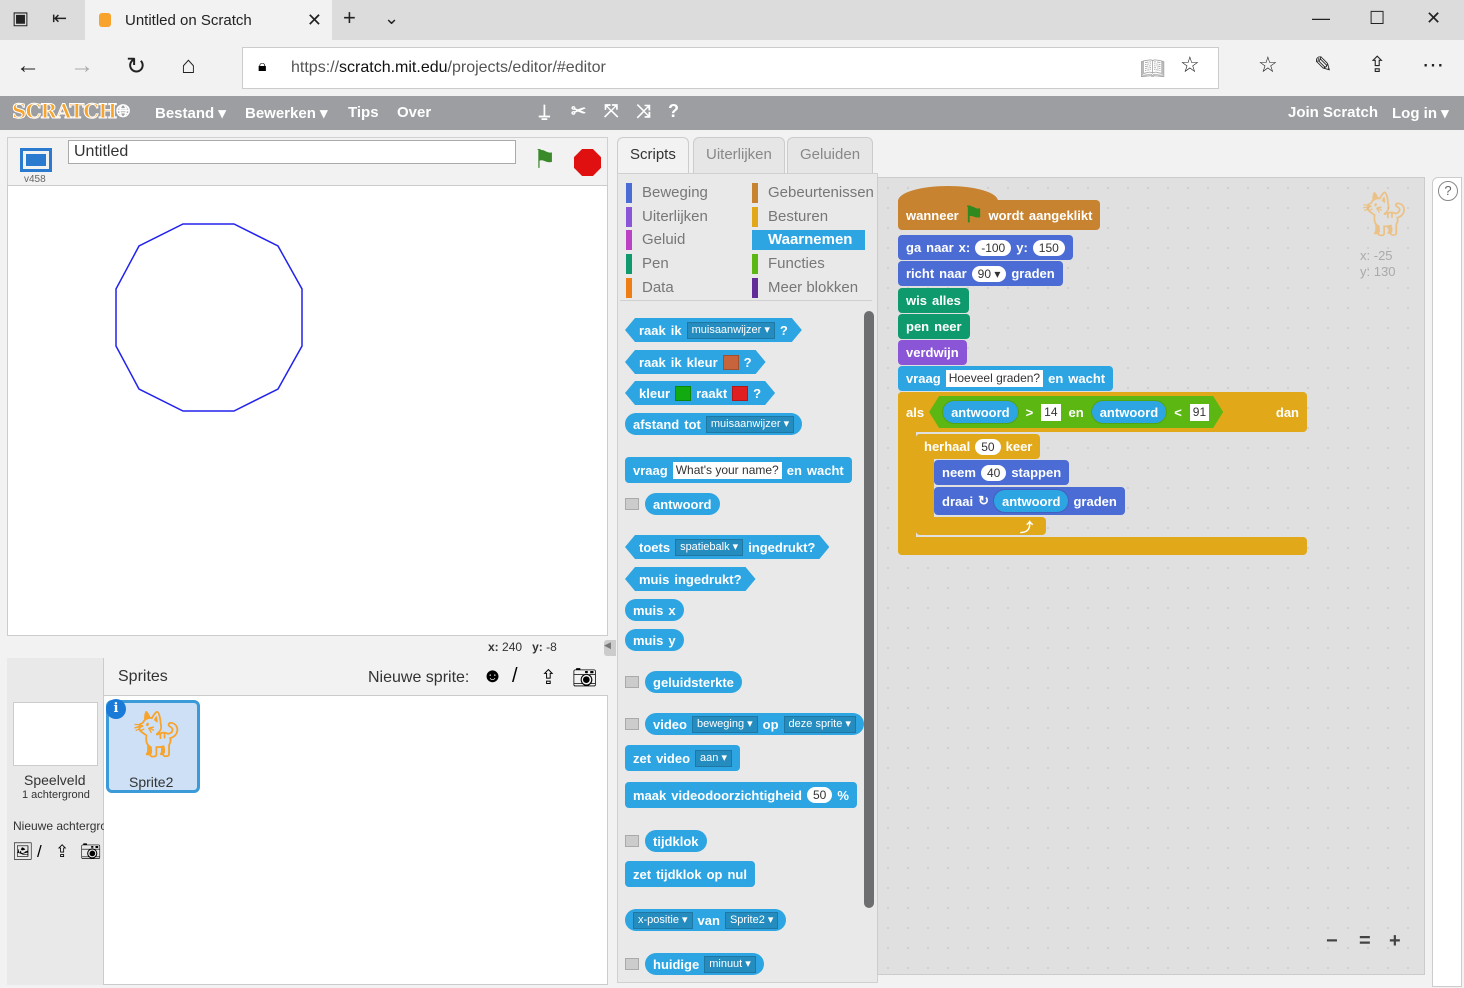 The height and width of the screenshot is (988, 1464). What do you see at coordinates (676, 841) in the screenshot?
I see `palette-block: tijdklok` at bounding box center [676, 841].